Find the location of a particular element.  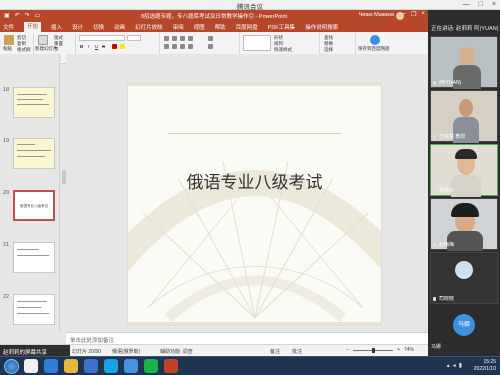

tab-home: 开始 is located at coordinates (33, 27).